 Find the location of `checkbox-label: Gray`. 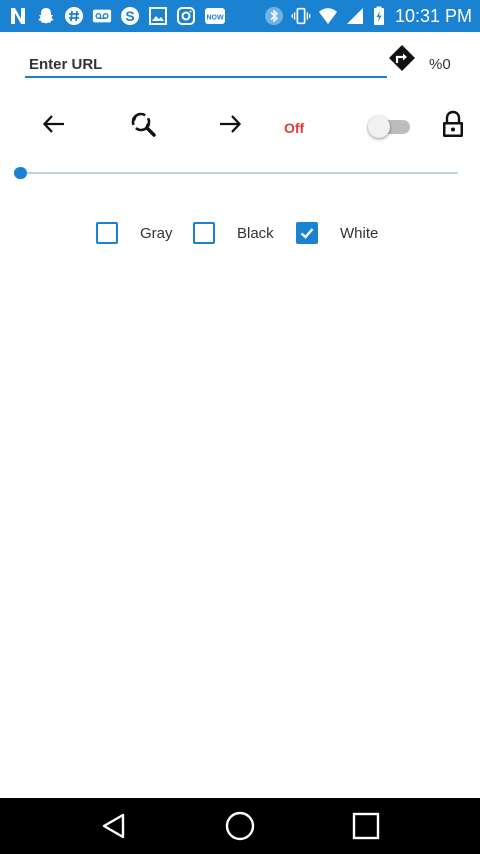

checkbox-label: Gray is located at coordinates (156, 233).